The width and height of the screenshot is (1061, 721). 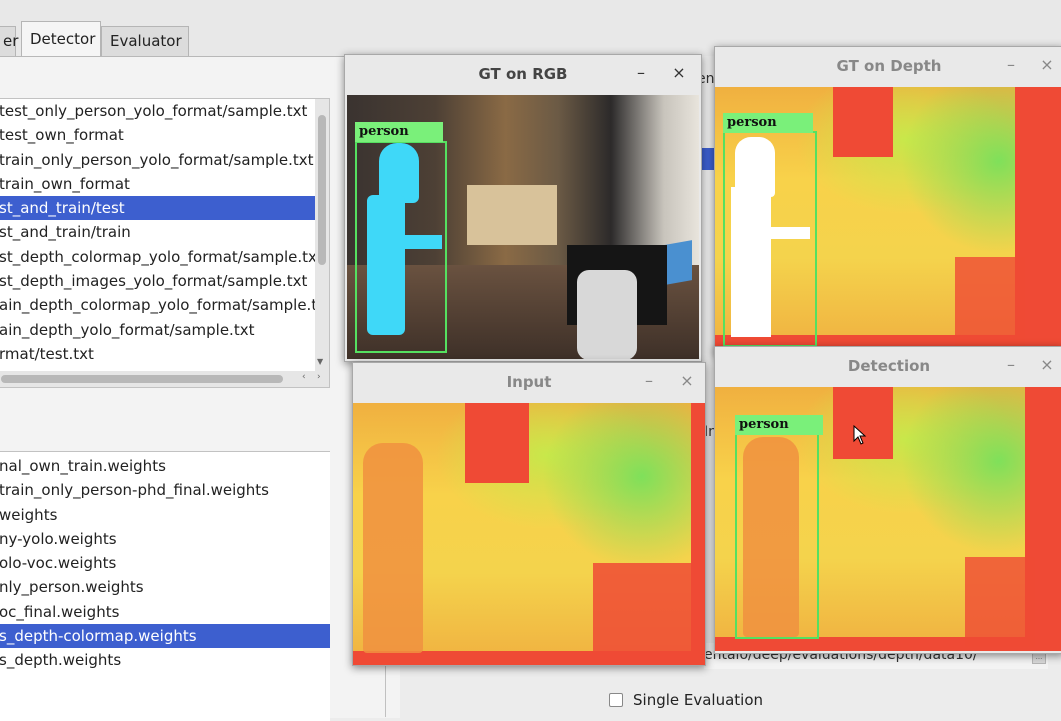 I want to click on scroll-left-icon: ‹, so click(x=304, y=377).